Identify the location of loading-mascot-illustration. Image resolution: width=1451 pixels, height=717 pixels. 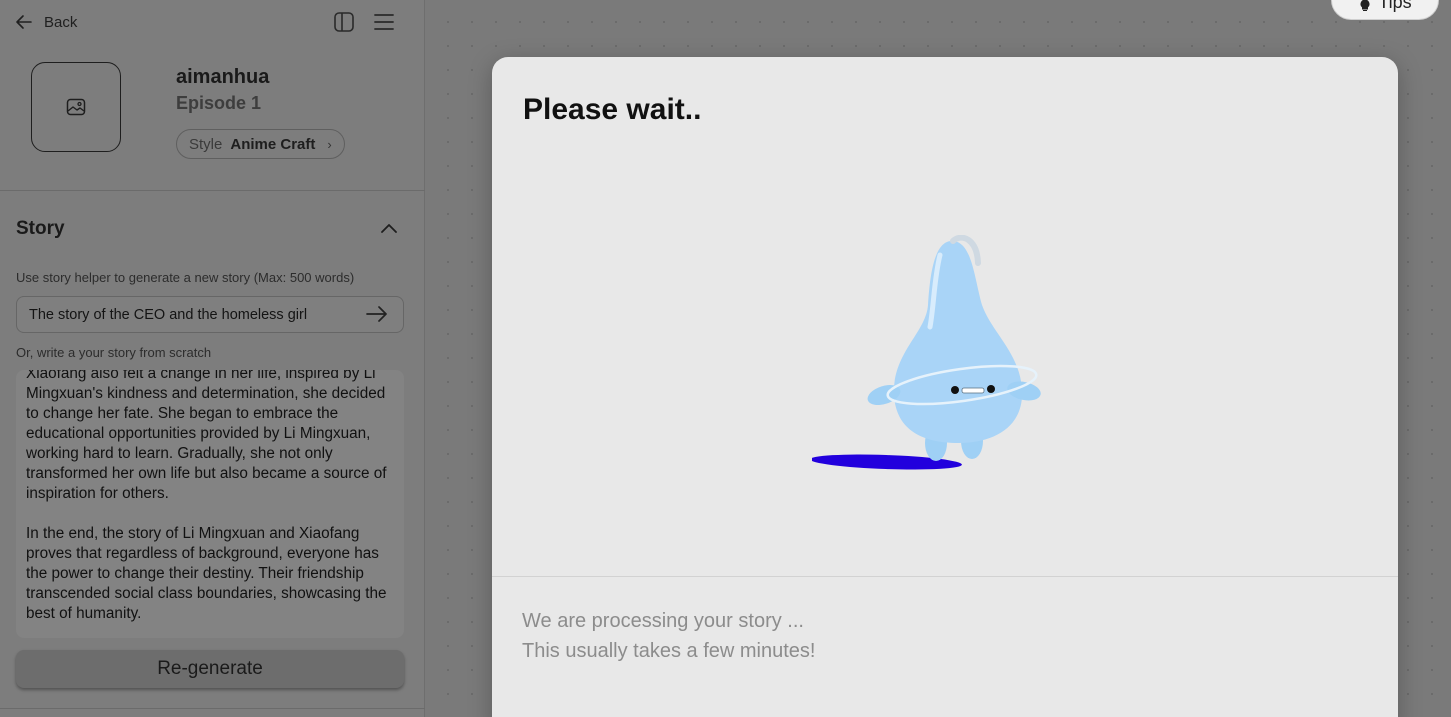
(926, 352).